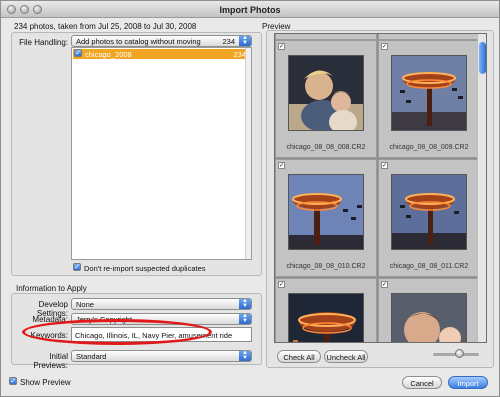  Describe the element at coordinates (299, 356) in the screenshot. I see `check-all-button: Check All` at that location.